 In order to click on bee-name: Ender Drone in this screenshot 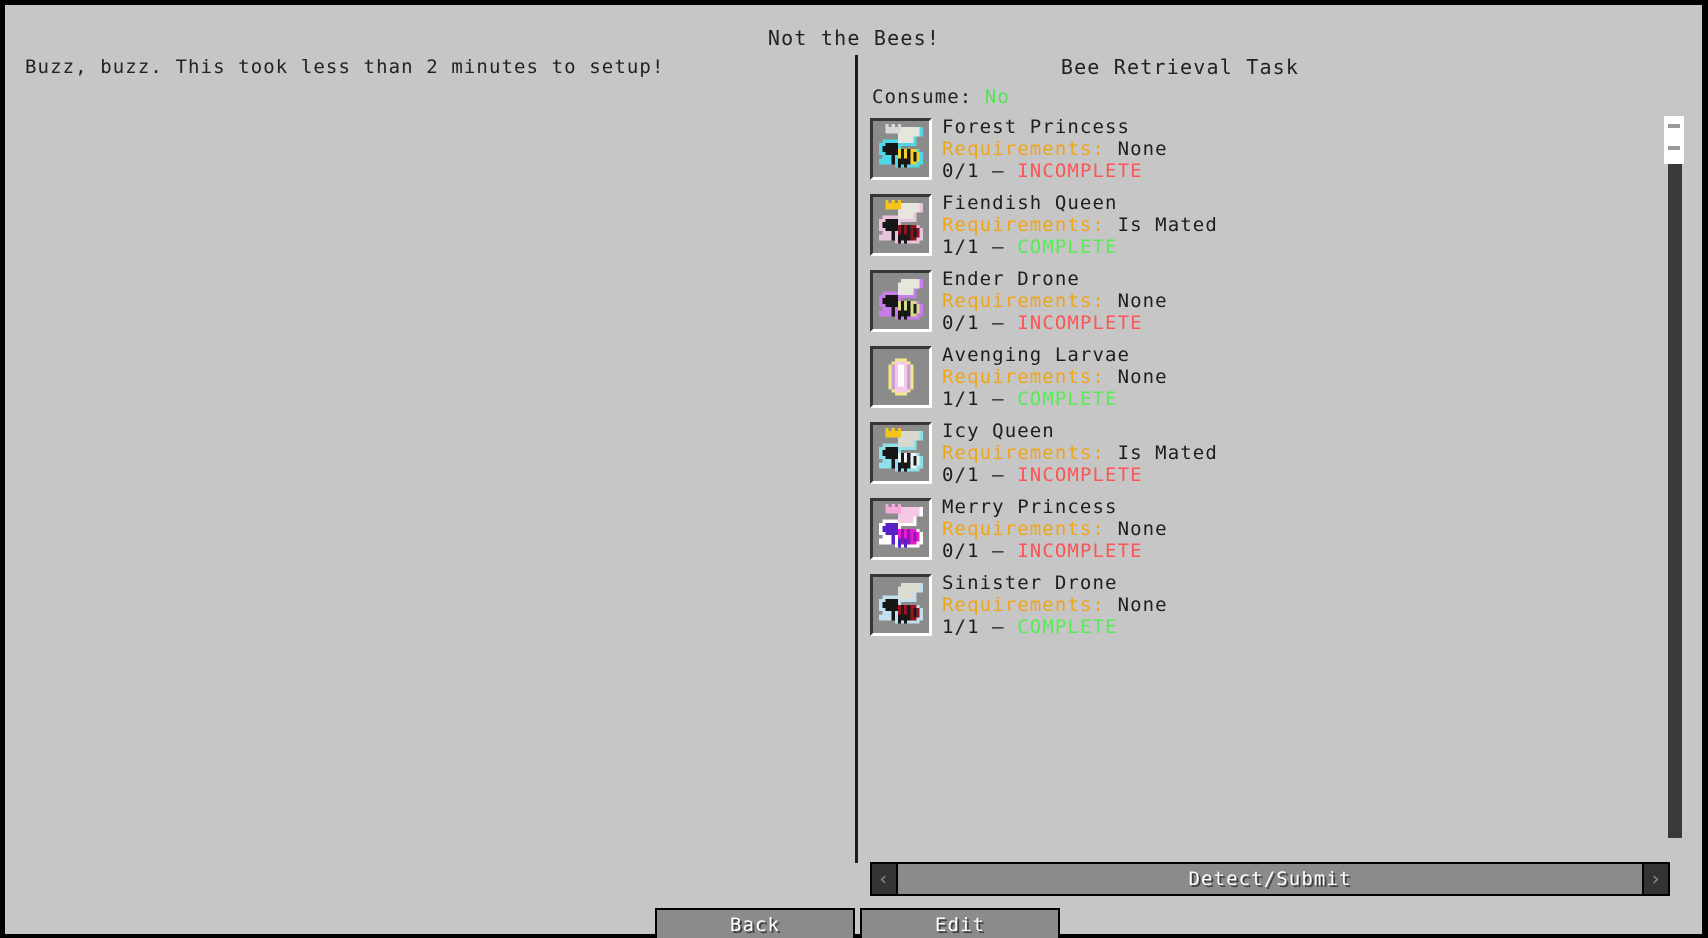, I will do `click(1011, 279)`.